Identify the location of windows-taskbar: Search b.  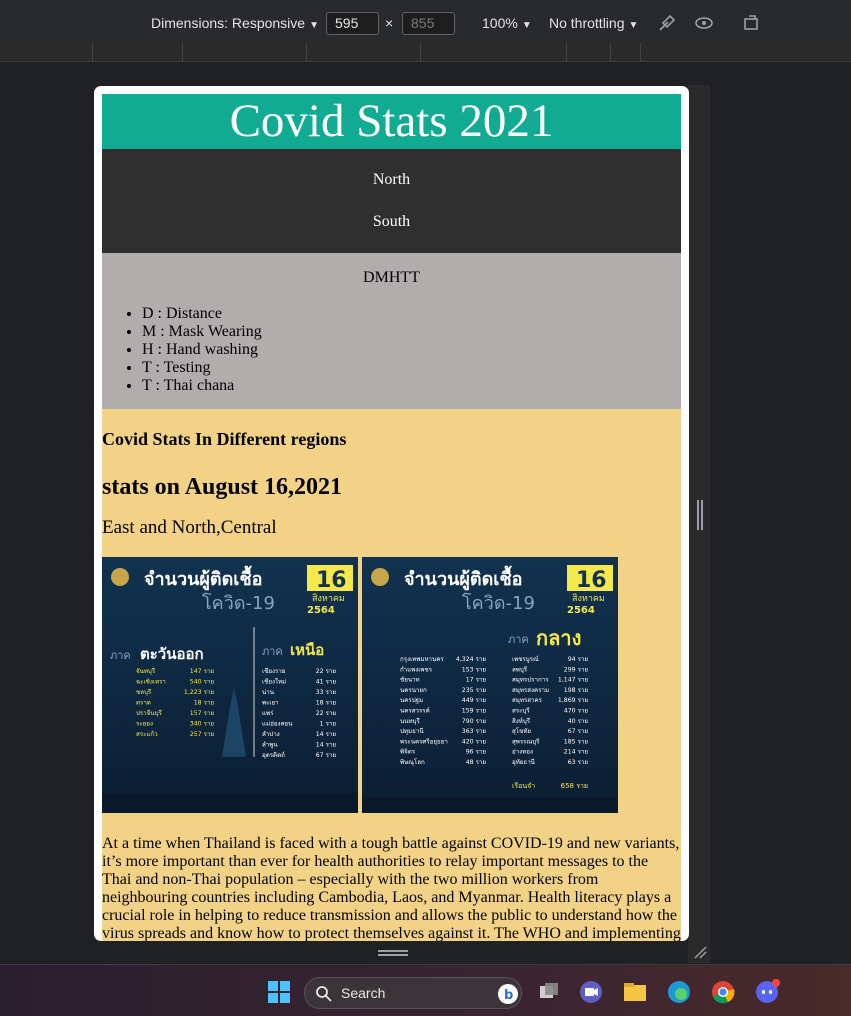
(425, 990).